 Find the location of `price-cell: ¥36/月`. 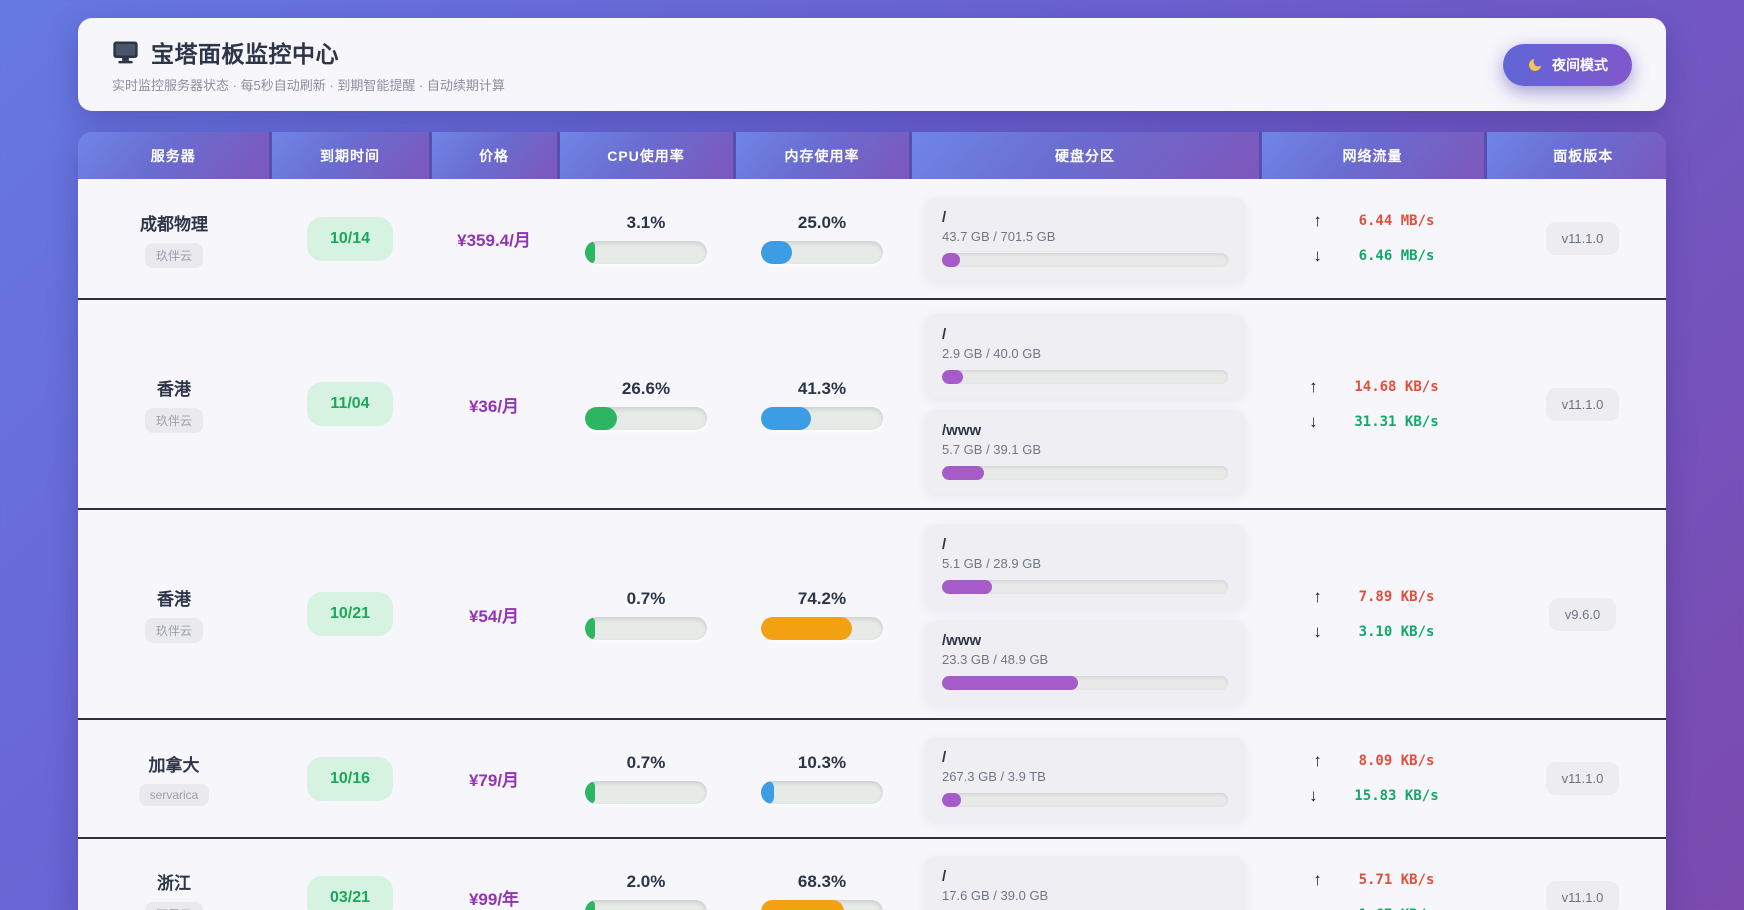

price-cell: ¥36/月 is located at coordinates (494, 404).